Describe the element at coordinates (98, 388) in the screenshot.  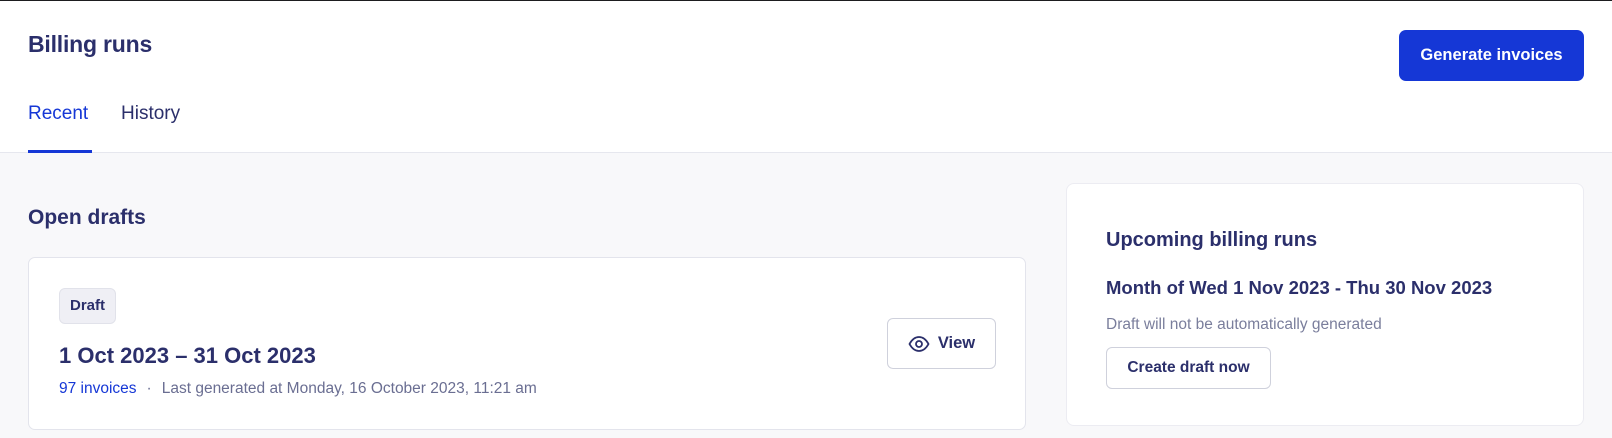
I see `invoices-count-link: 97 invoices` at that location.